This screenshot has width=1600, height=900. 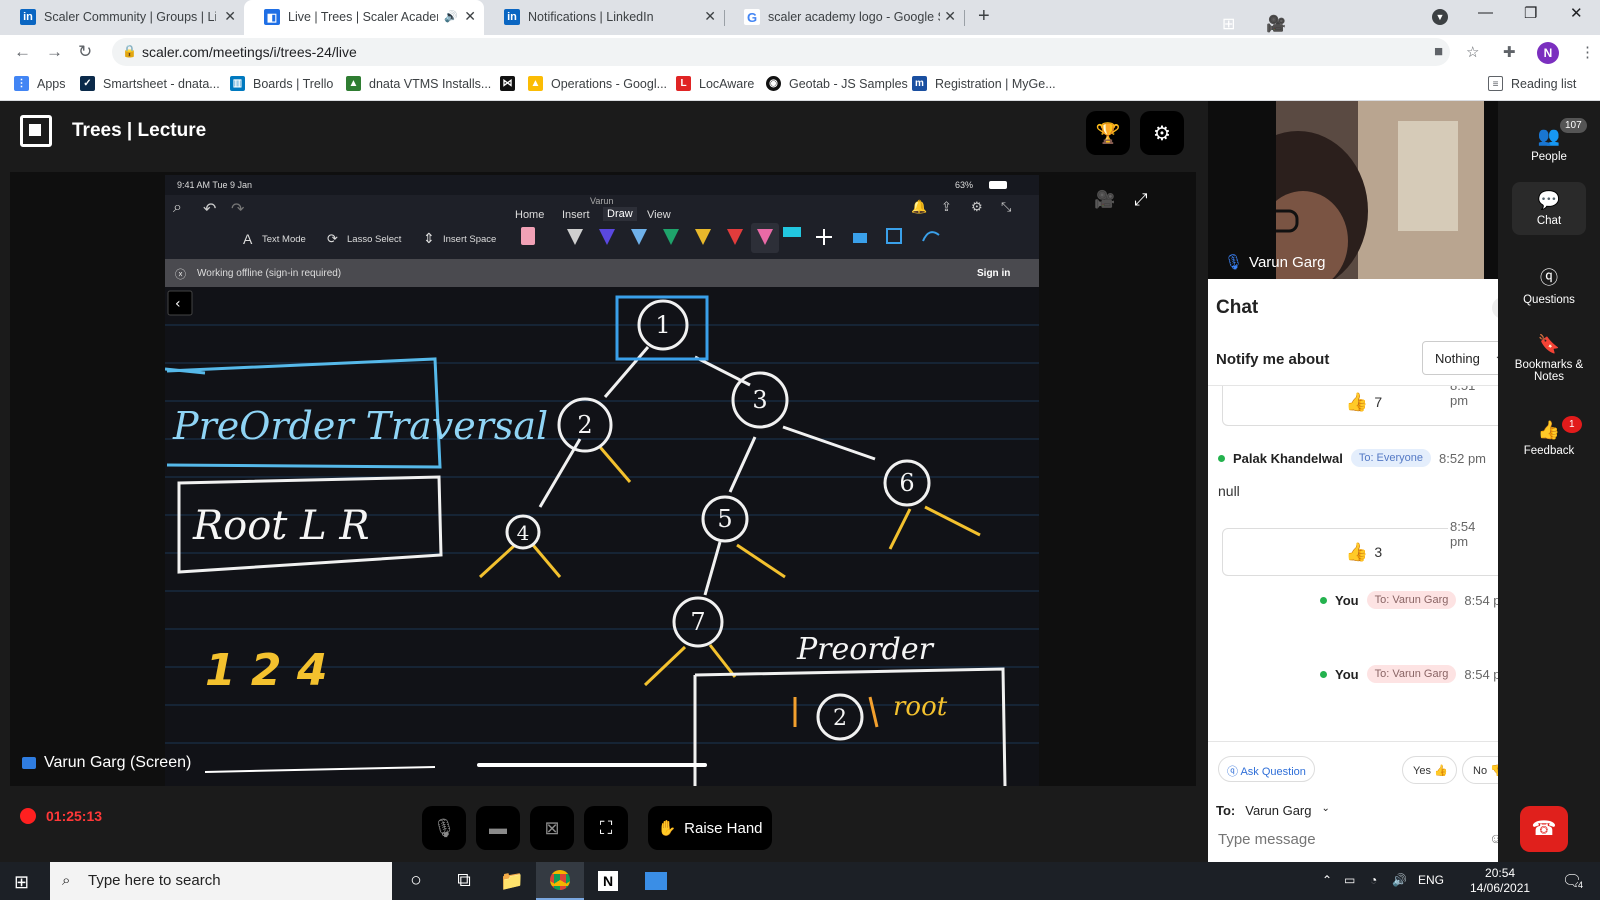 I want to click on show-hidden-icons: ⌃, so click(x=1327, y=880).